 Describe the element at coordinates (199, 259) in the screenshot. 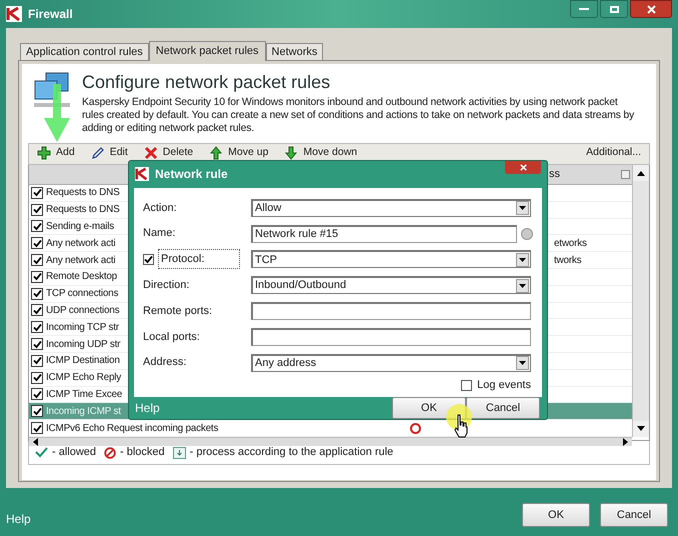

I see `field-label: Protocol:` at that location.